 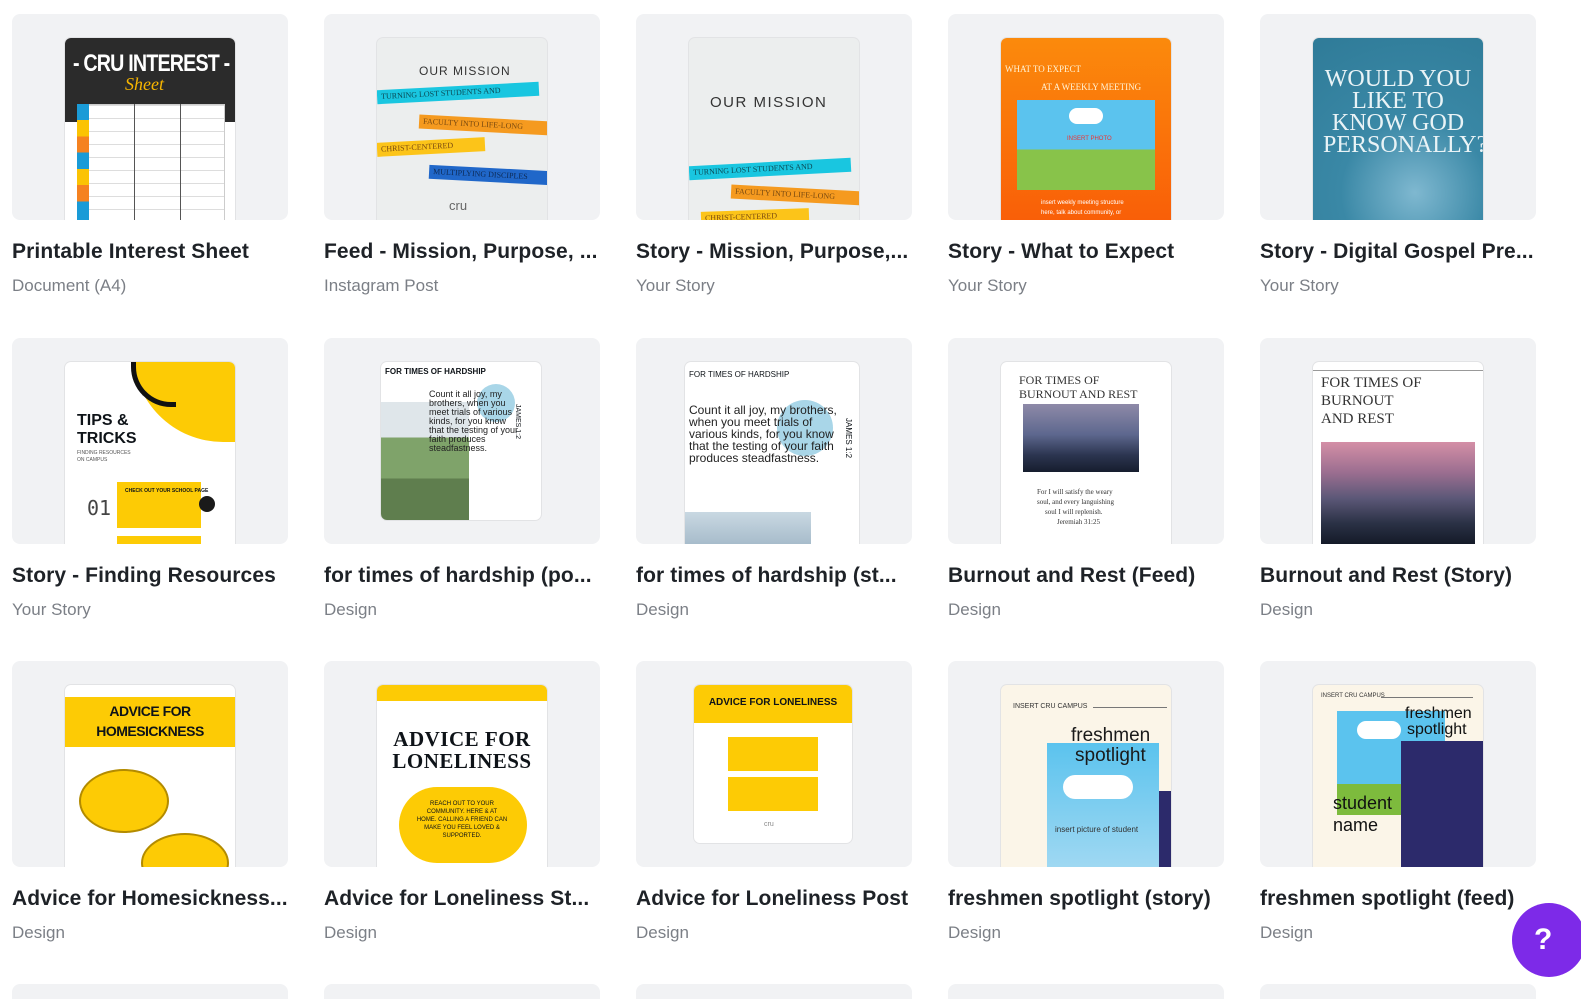 I want to click on heading-text: BURNOUT AND REST, so click(x=1078, y=394).